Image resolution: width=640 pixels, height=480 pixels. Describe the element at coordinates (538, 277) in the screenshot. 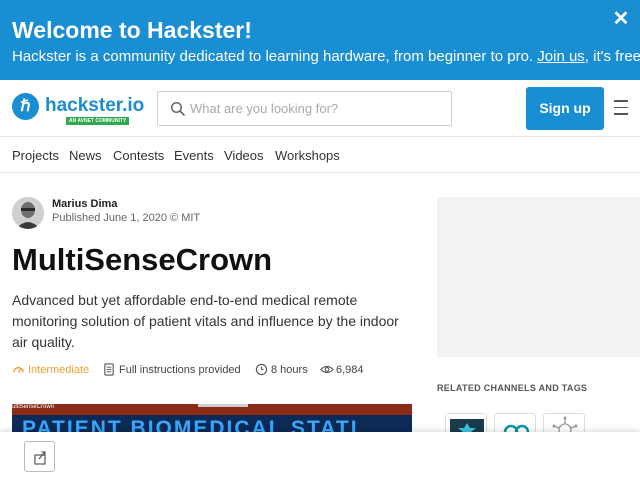

I see `ad-placeholder` at that location.